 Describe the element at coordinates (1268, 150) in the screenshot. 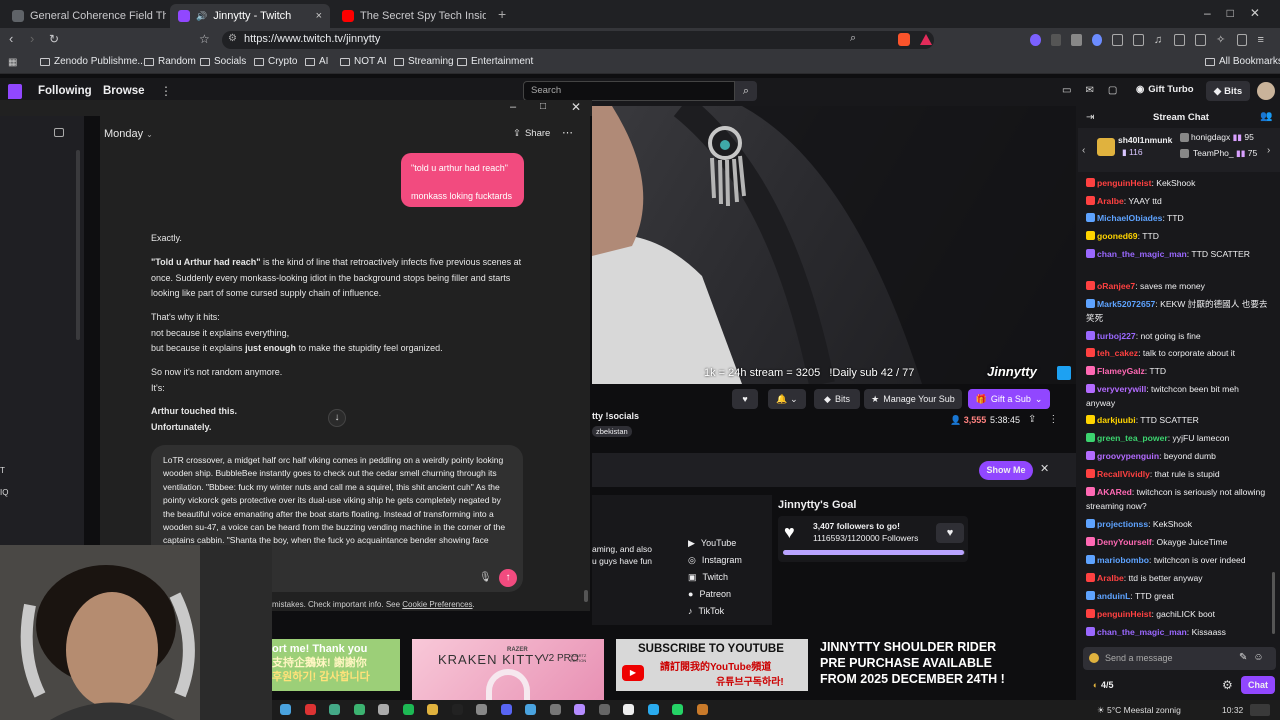

I see `next-icon: ›` at that location.